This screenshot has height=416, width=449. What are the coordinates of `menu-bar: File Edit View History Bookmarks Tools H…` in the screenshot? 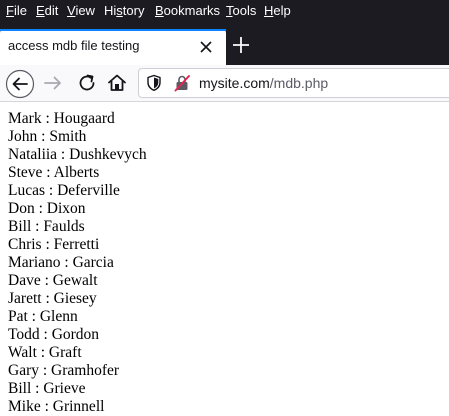 It's located at (224, 11).